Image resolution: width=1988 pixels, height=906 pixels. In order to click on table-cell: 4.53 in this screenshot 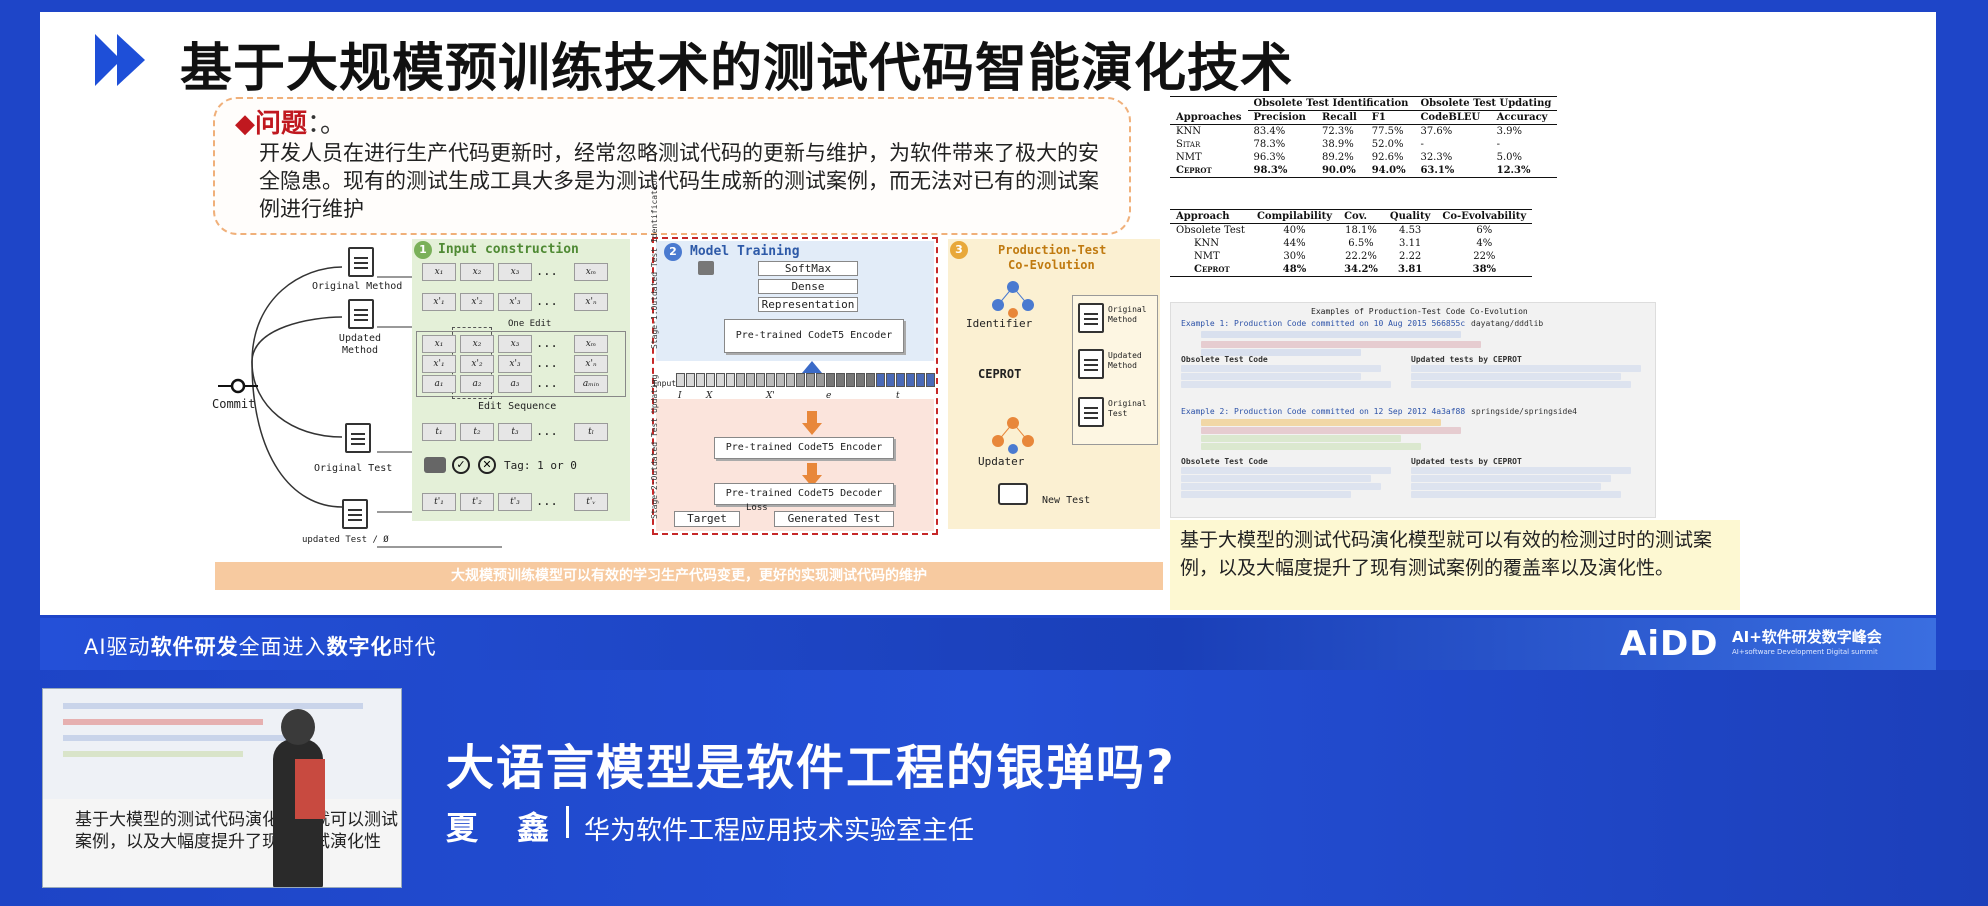, I will do `click(1410, 230)`.